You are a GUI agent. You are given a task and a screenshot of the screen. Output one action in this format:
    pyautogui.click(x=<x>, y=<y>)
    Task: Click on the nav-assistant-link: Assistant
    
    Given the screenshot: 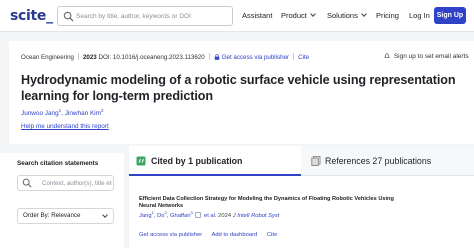 What is the action you would take?
    pyautogui.click(x=257, y=15)
    